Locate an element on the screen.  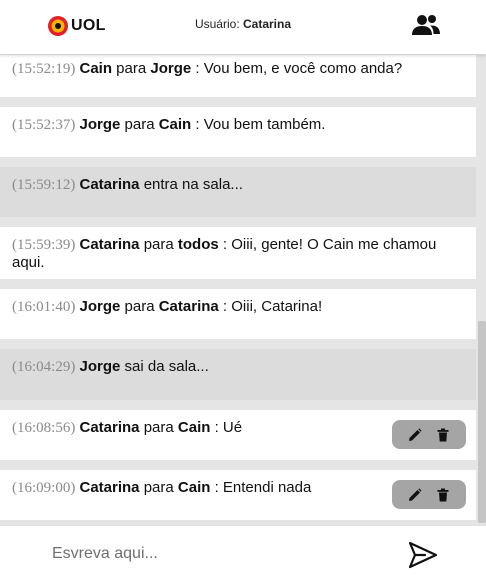
composer-bar is located at coordinates (243, 552).